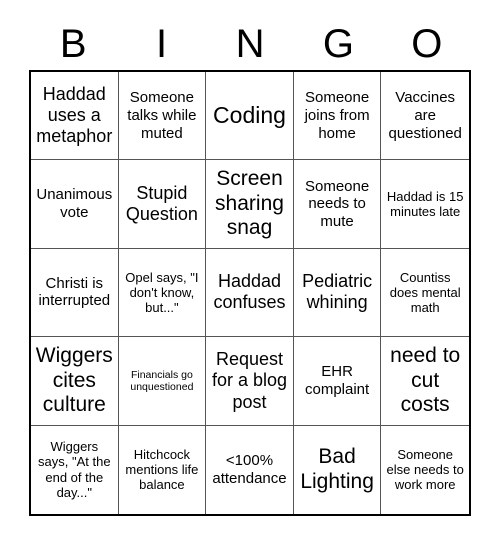 This screenshot has height=544, width=500. I want to click on bingo-header-letter-i: I, so click(162, 44).